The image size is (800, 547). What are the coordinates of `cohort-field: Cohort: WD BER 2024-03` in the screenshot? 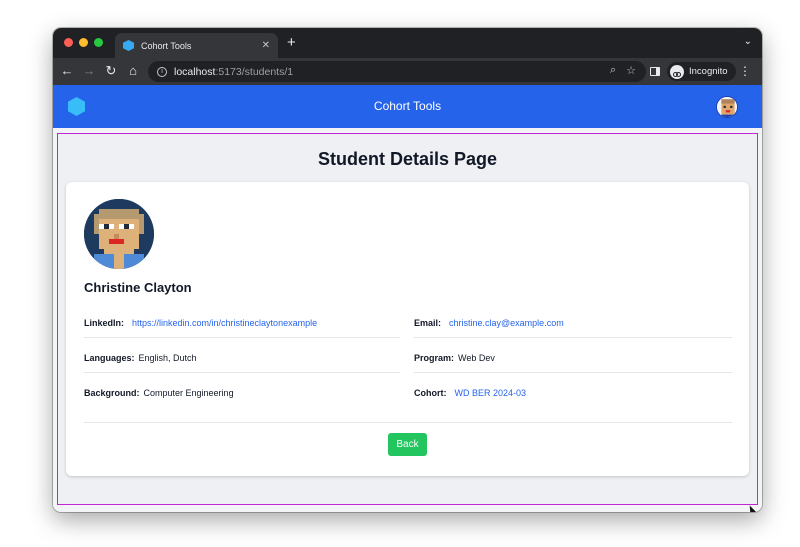 It's located at (573, 398).